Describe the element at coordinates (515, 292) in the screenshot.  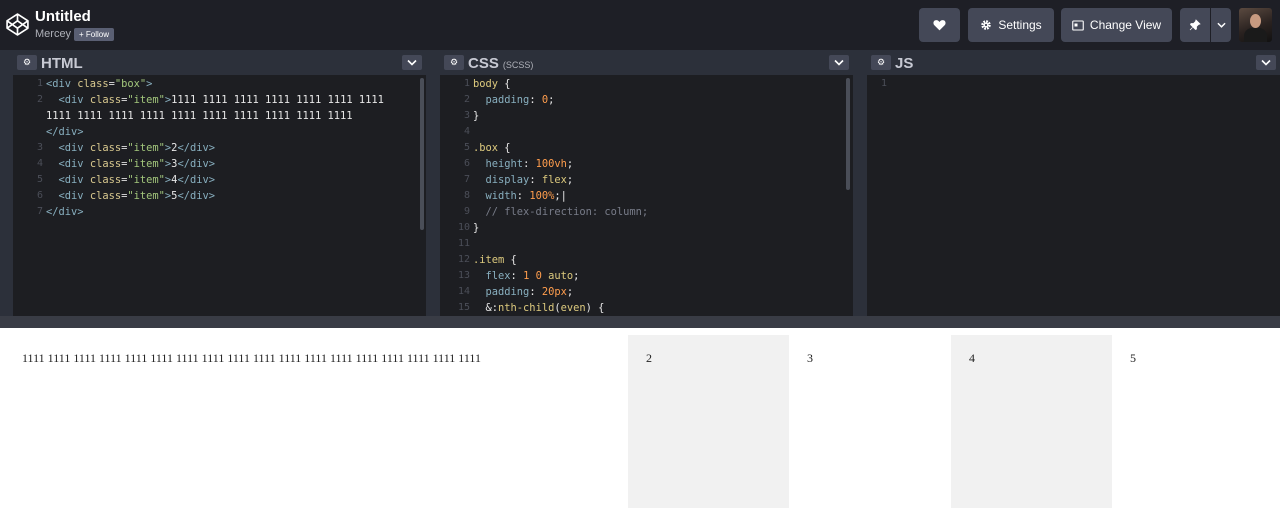
I see `code-line: 14 padding: 20px;` at that location.